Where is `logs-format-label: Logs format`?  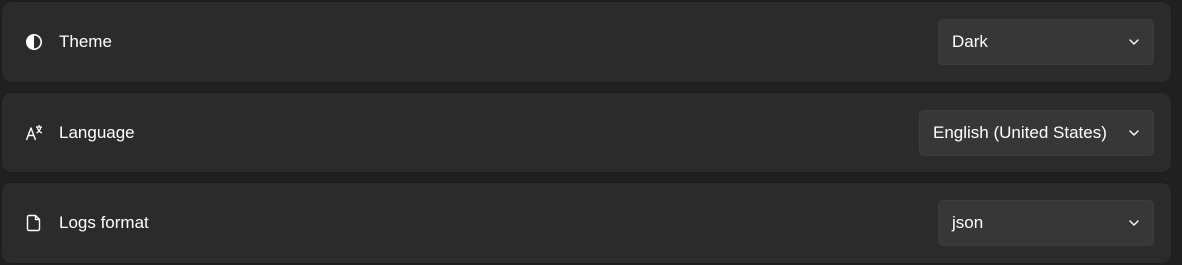
logs-format-label: Logs format is located at coordinates (104, 222).